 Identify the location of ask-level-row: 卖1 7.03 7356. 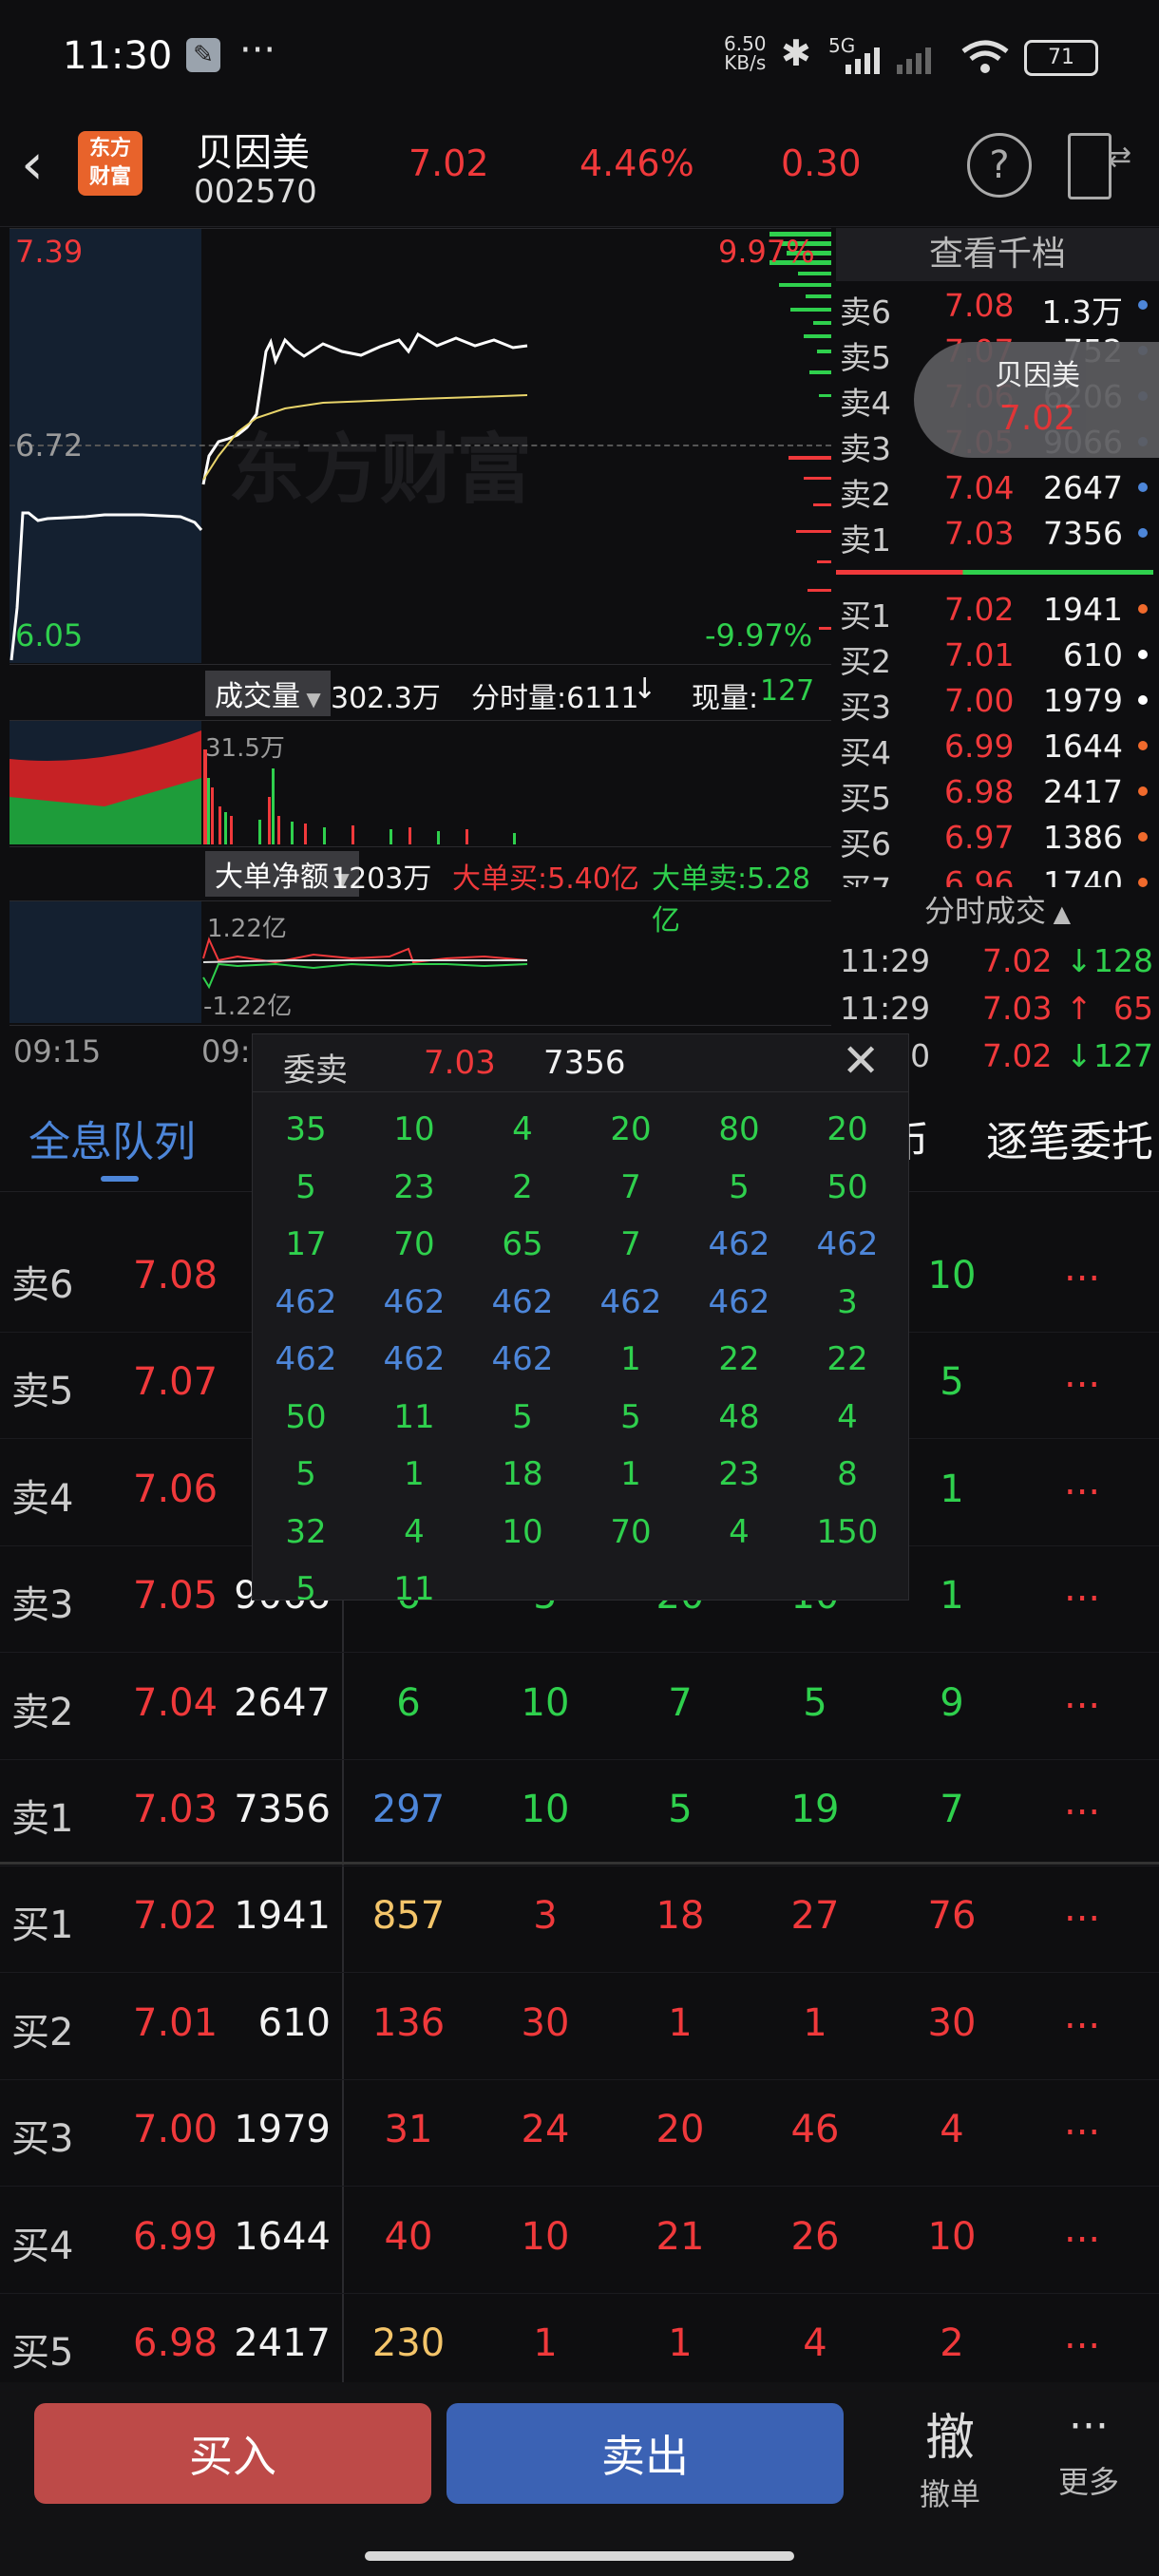
(997, 535).